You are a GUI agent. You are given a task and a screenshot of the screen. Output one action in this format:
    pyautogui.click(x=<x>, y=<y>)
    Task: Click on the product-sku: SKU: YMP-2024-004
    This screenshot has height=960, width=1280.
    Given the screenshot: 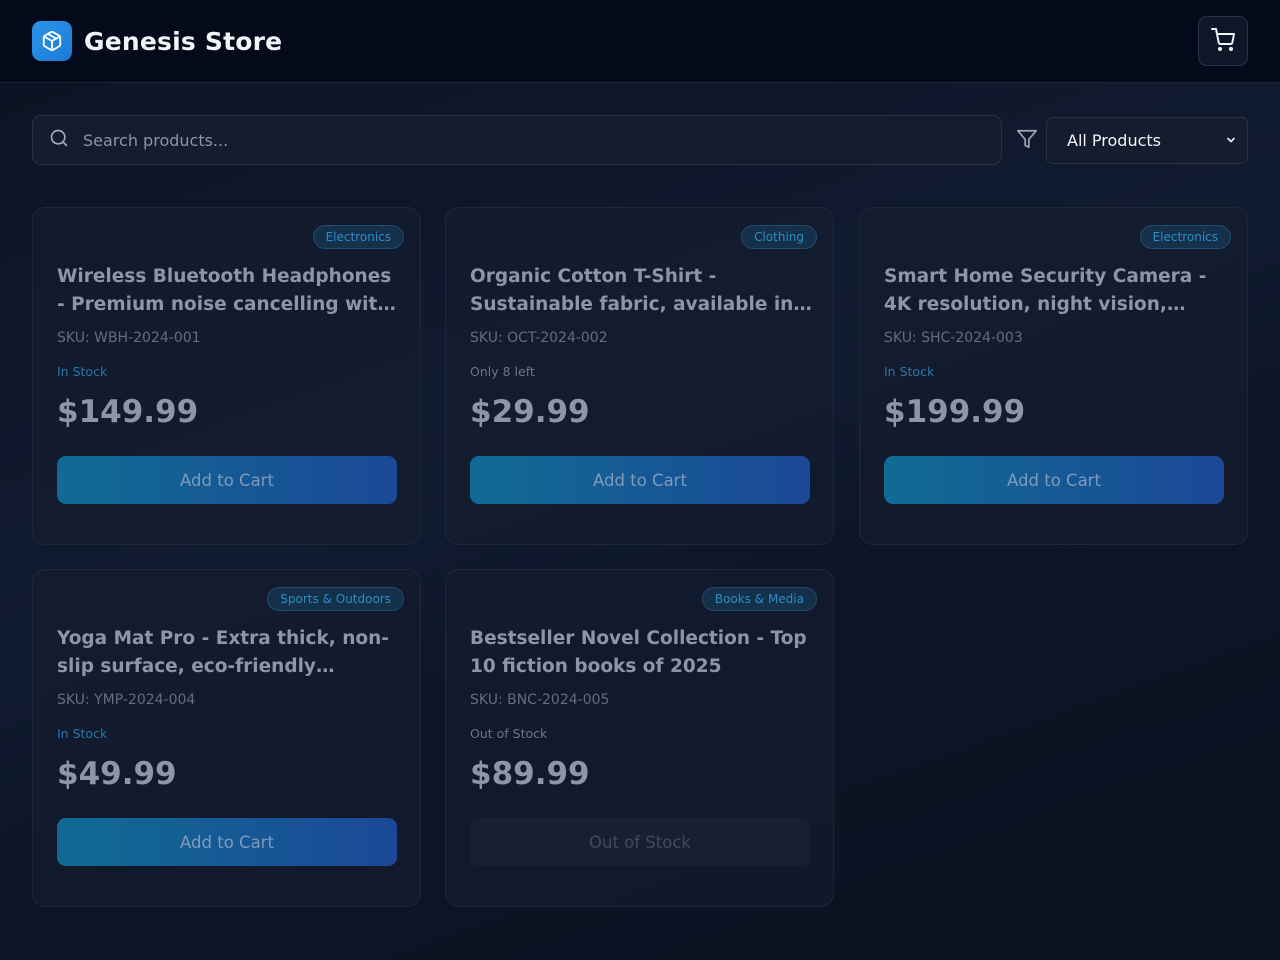 What is the action you would take?
    pyautogui.click(x=126, y=700)
    